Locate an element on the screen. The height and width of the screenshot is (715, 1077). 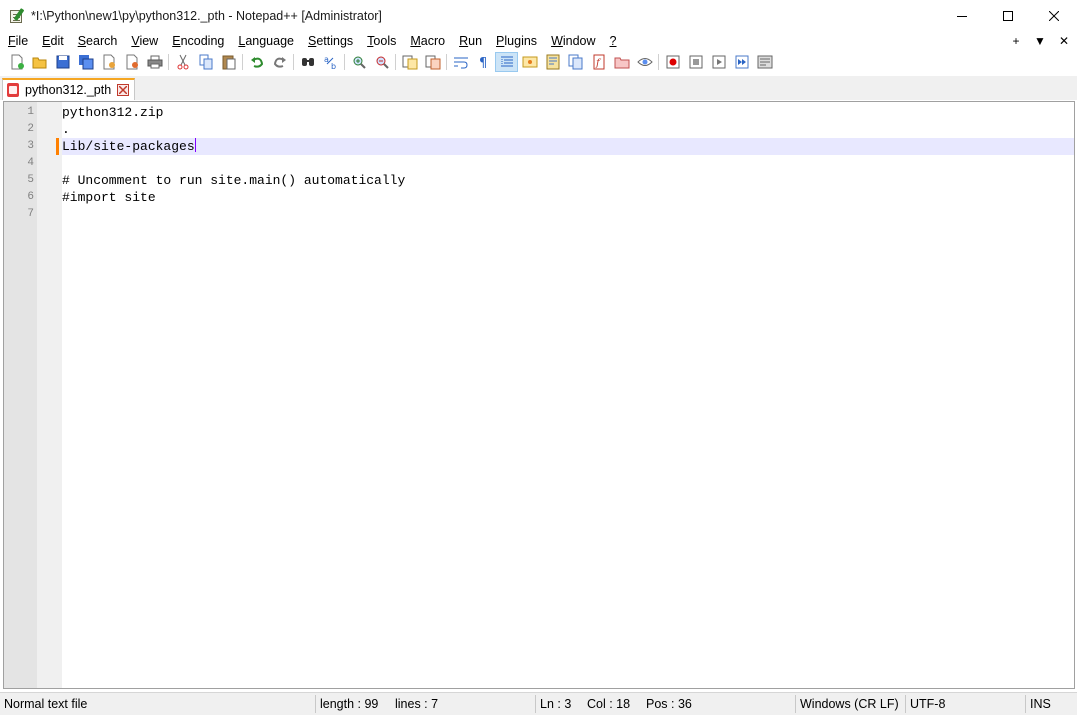
status-length: length : 99 is located at coordinates (349, 704).